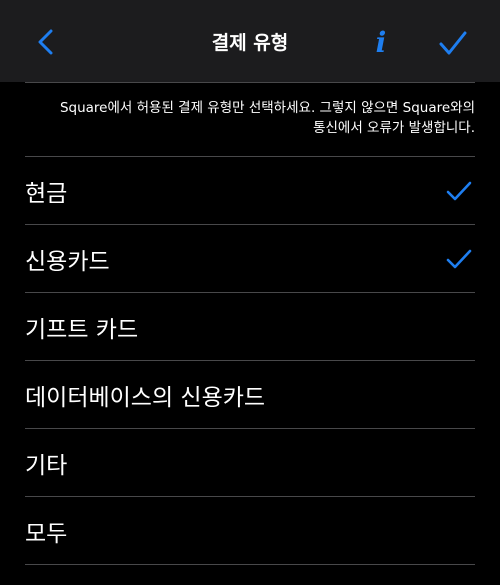 The height and width of the screenshot is (585, 500). I want to click on chevron-left-icon, so click(45, 42).